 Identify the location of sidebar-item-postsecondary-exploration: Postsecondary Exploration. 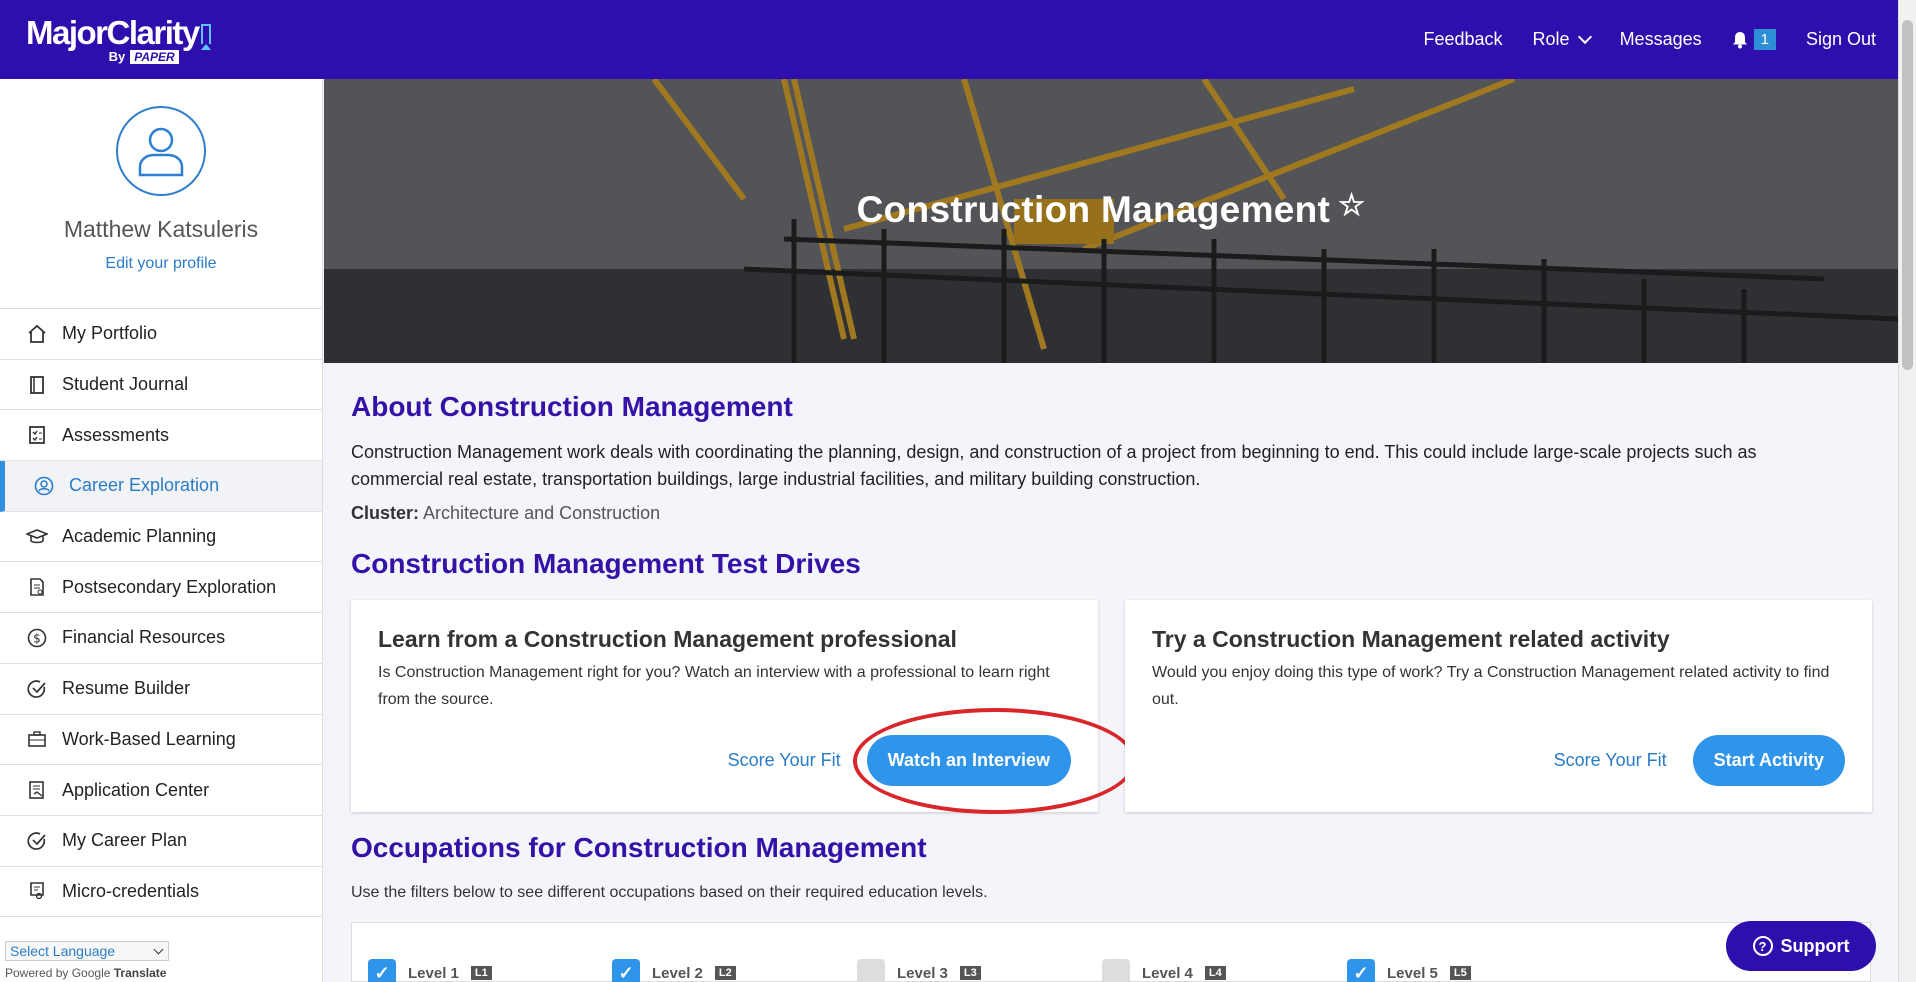
(161, 588).